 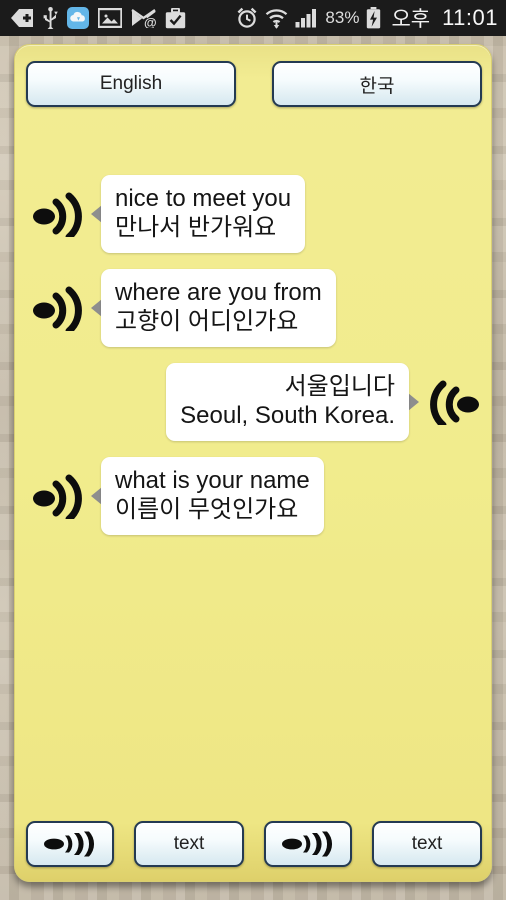 I want to click on mic-button-left, so click(x=70, y=844).